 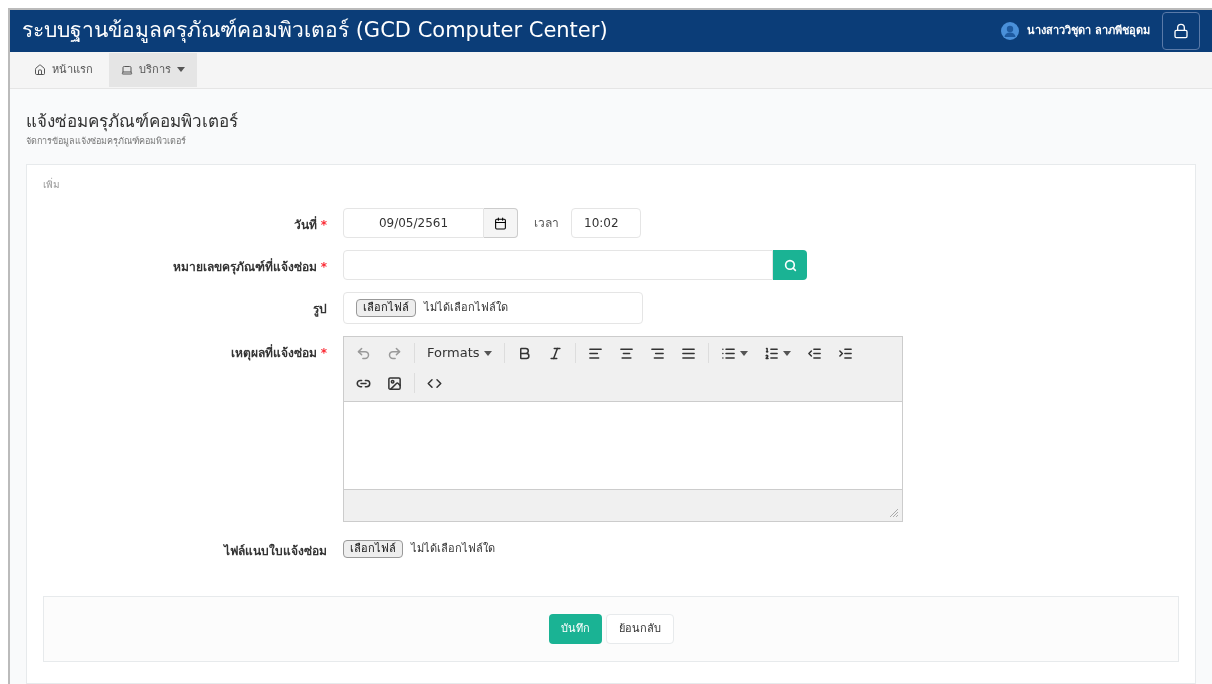 What do you see at coordinates (127, 69) in the screenshot?
I see `laptop-icon` at bounding box center [127, 69].